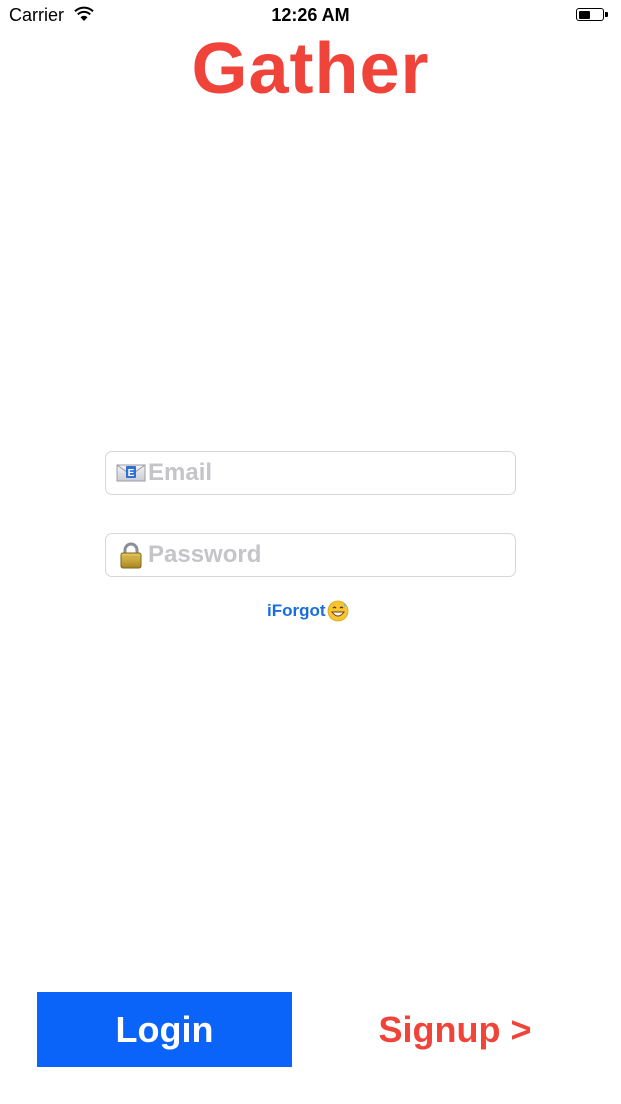 The image size is (621, 1104). I want to click on svg-text: E, so click(131, 473).